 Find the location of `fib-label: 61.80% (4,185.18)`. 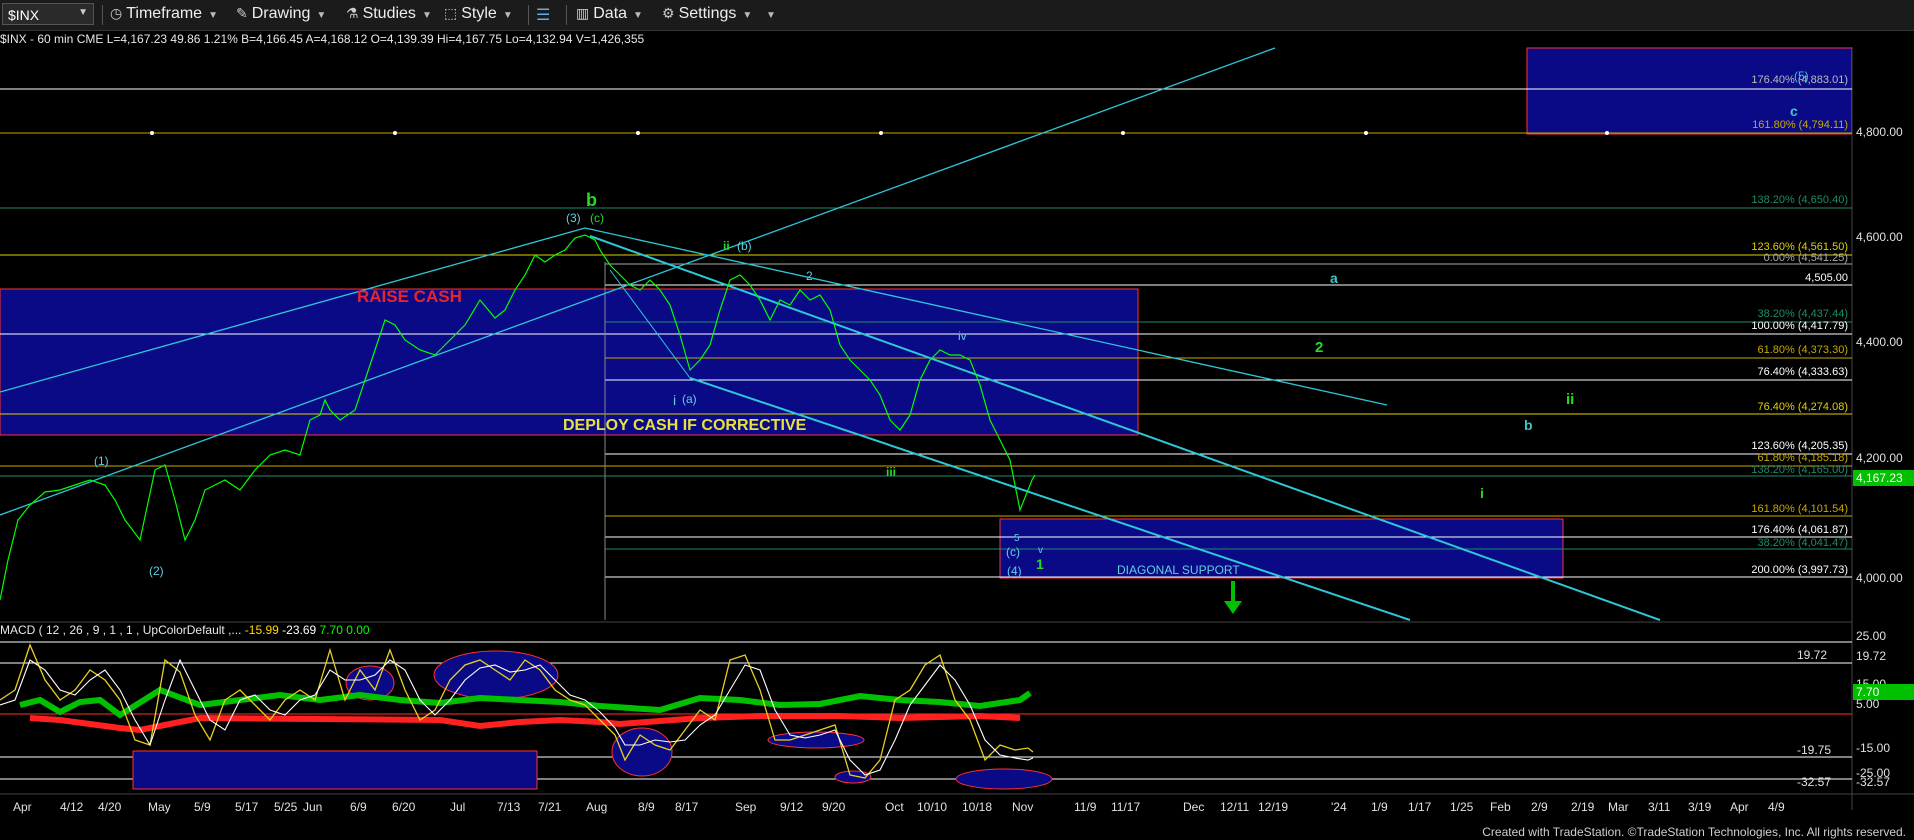

fib-label: 61.80% (4,185.18) is located at coordinates (1802, 458).